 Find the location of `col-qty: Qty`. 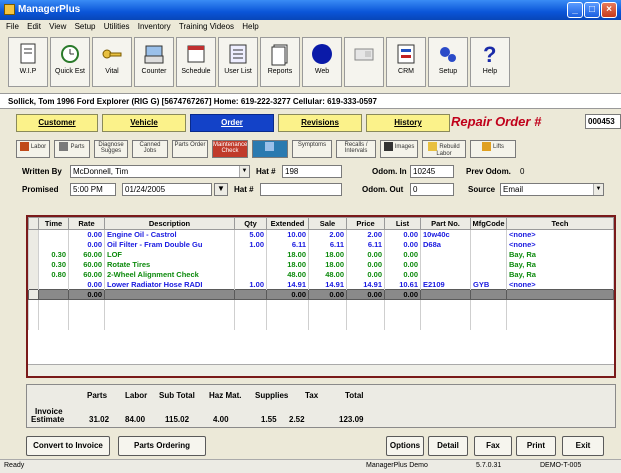

col-qty: Qty is located at coordinates (250, 223).